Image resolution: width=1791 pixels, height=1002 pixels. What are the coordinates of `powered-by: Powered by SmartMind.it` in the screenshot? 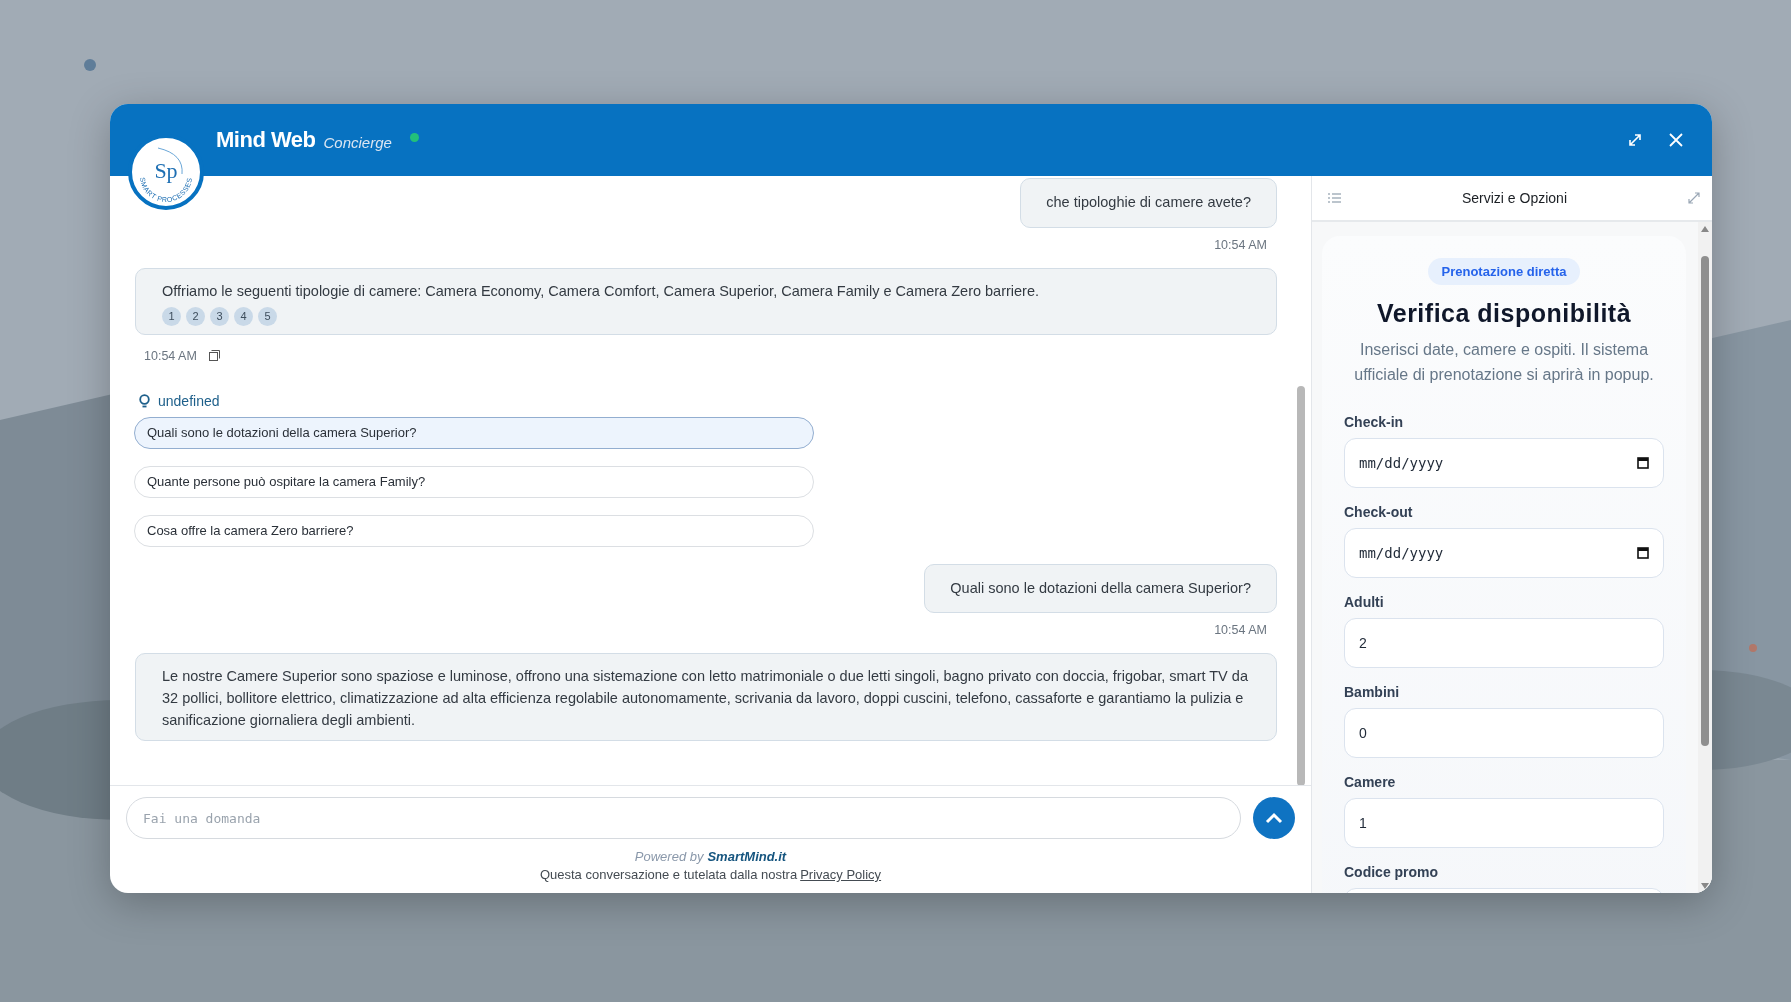 It's located at (710, 856).